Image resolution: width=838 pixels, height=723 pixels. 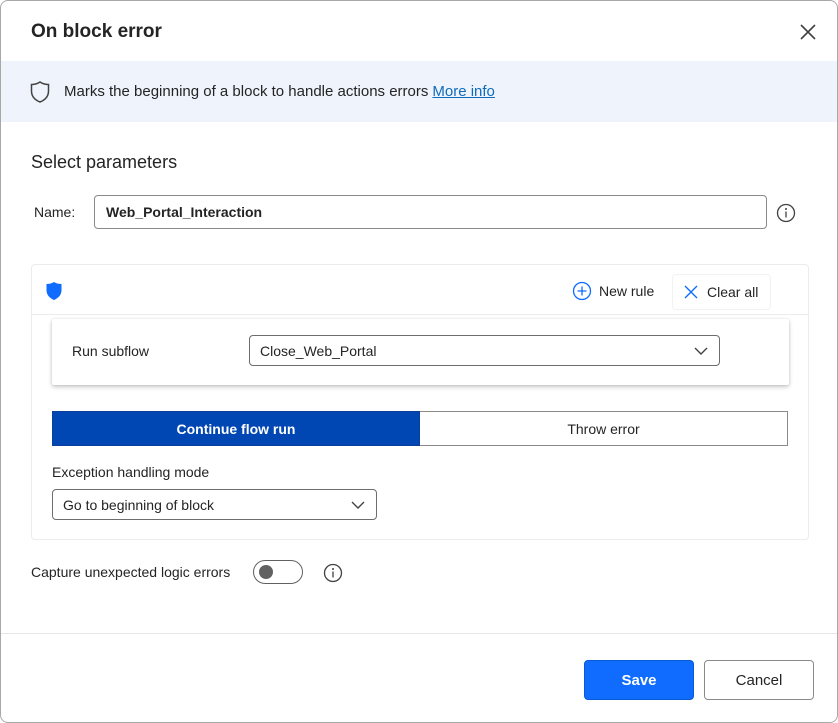 I want to click on exception-mode-dropdown: Go to beginning of block, so click(x=214, y=504).